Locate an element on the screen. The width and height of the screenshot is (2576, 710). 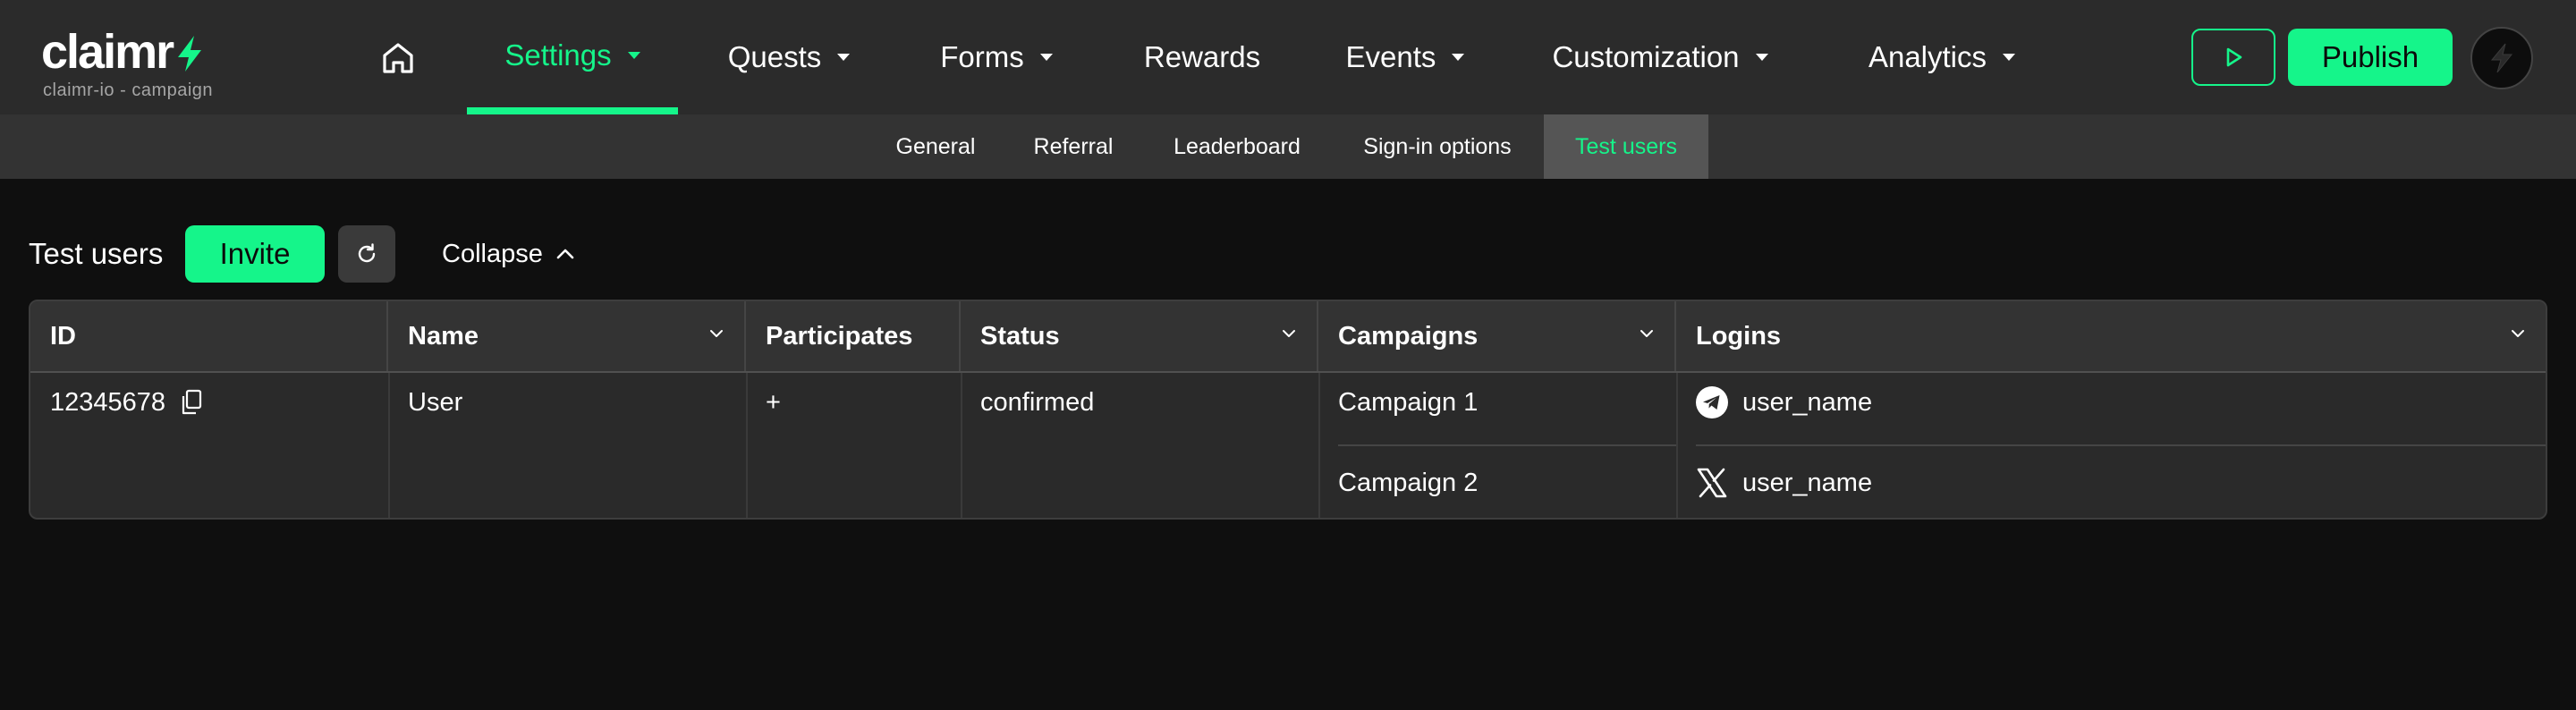
home-icon is located at coordinates (398, 58).